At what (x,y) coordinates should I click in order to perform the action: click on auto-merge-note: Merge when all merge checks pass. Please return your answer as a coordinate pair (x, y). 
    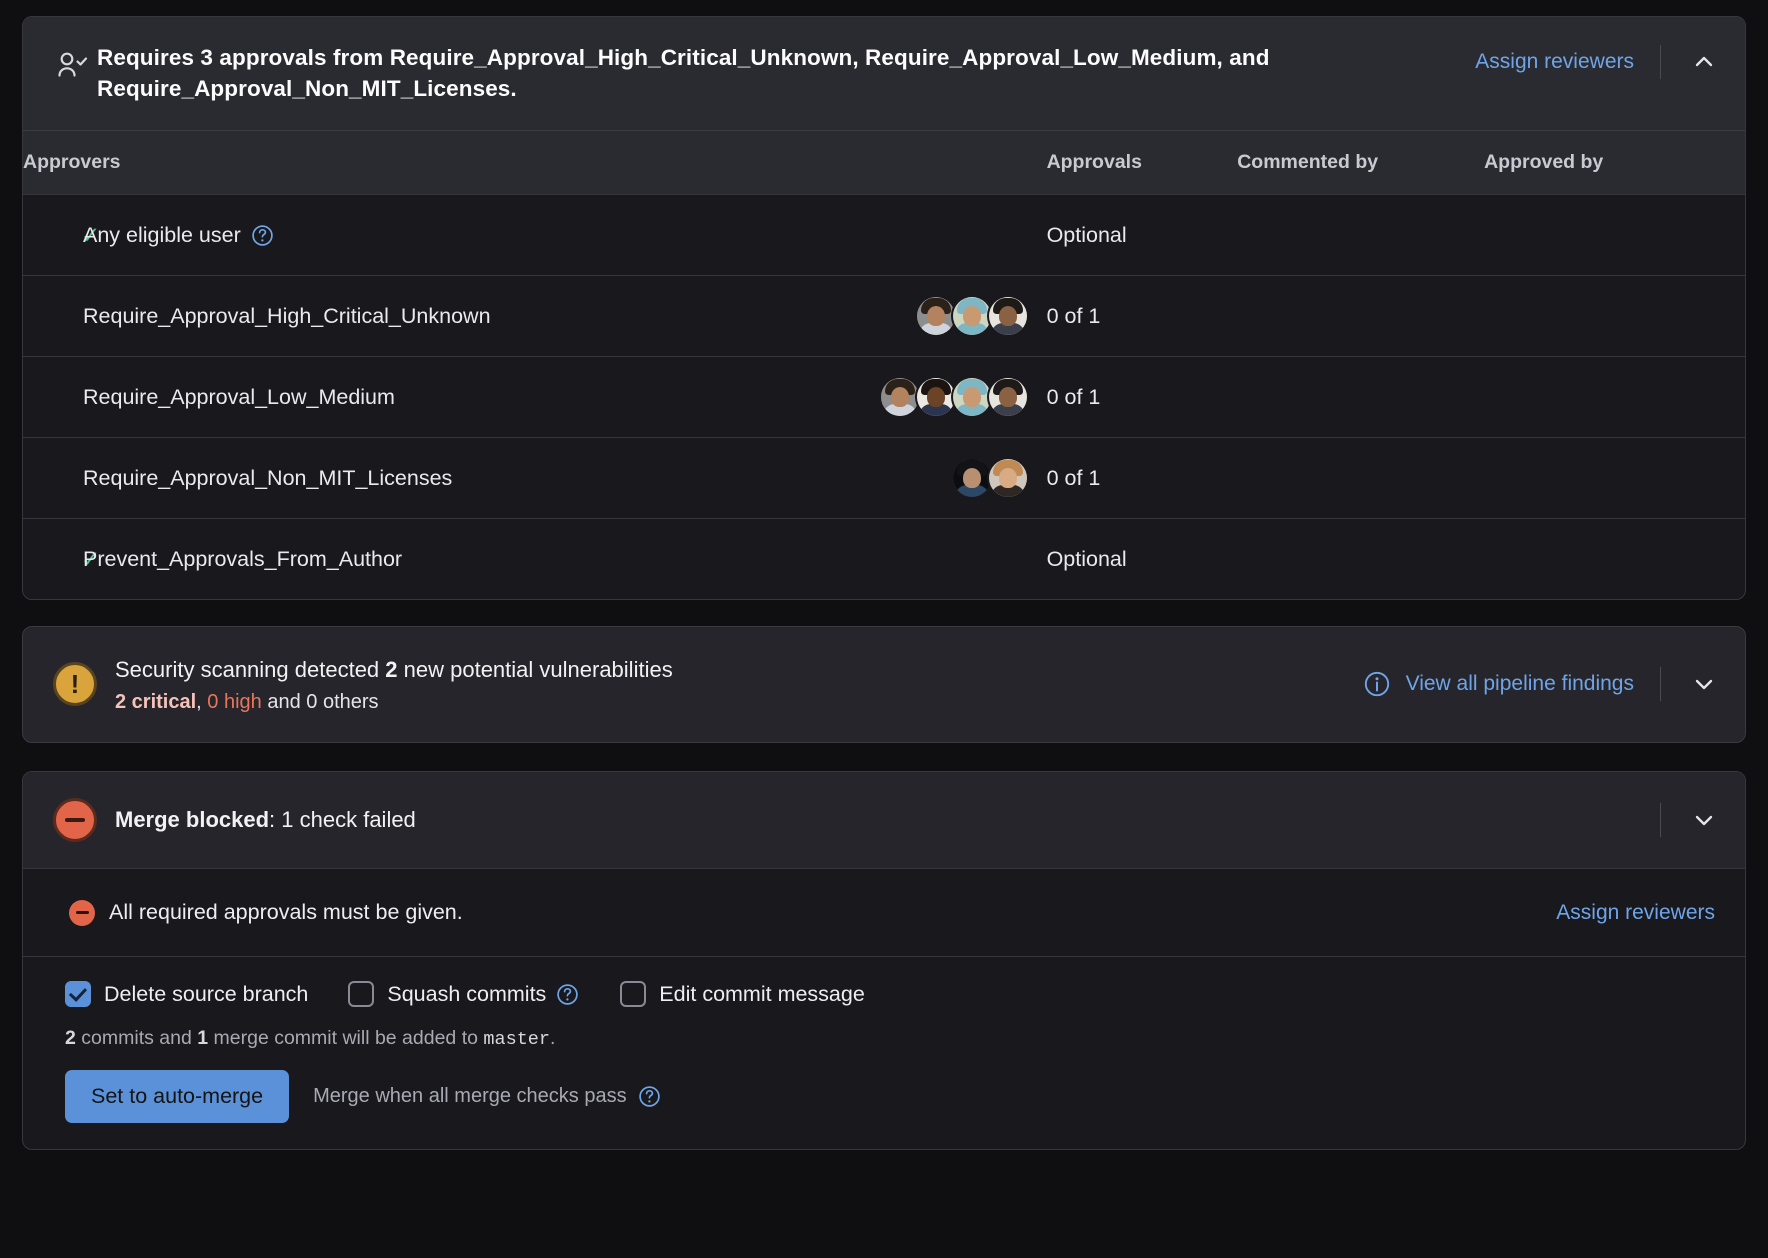
    Looking at the image, I should click on (487, 1096).